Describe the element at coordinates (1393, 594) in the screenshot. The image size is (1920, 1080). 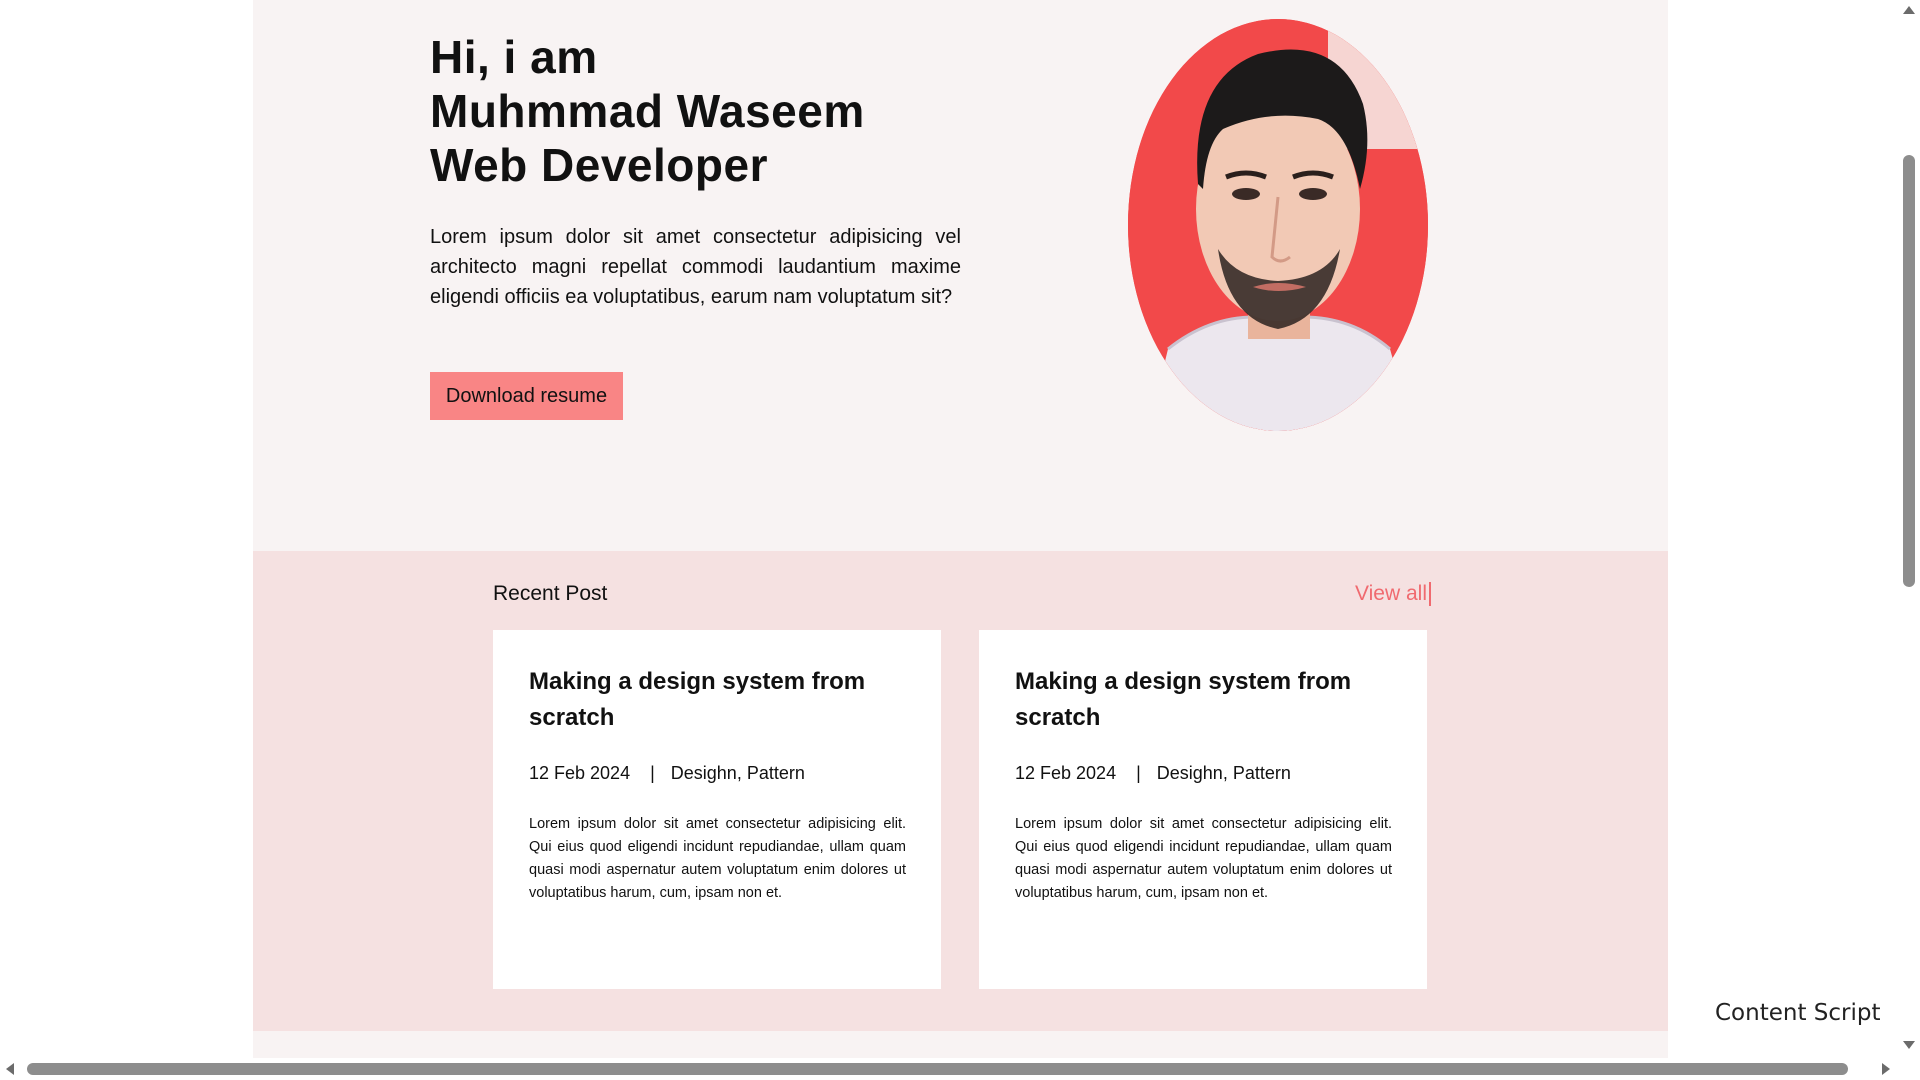
I see `view-all-link: View all` at that location.